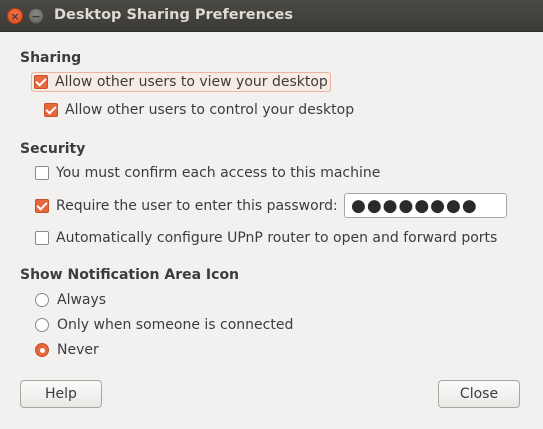 The width and height of the screenshot is (543, 429). Describe the element at coordinates (414, 205) in the screenshot. I see `password-value: ●●●●●●●●` at that location.